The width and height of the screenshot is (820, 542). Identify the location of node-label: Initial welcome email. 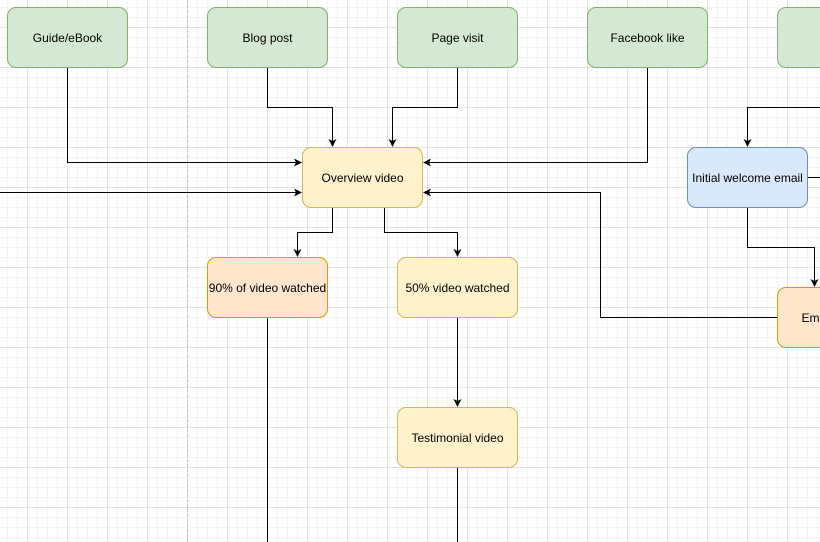
(747, 177).